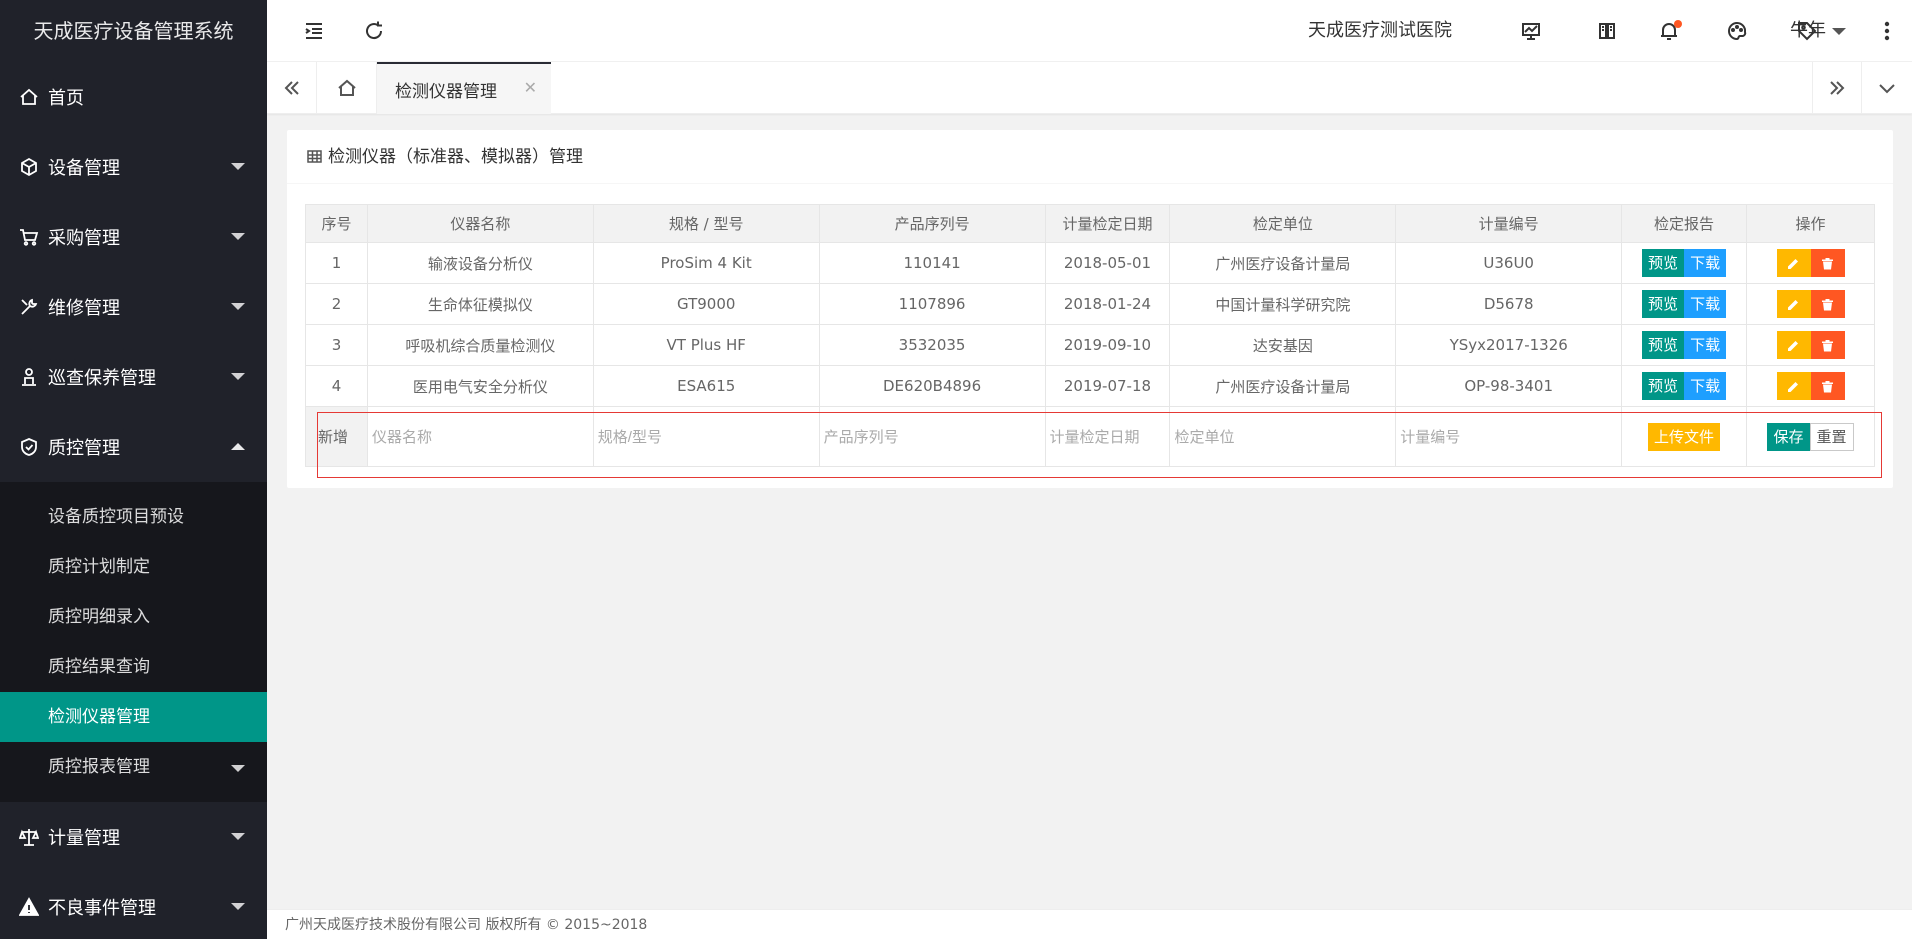 The image size is (1912, 939). I want to click on tab-instrument-management: 检测仪器管理 ✕, so click(464, 88).